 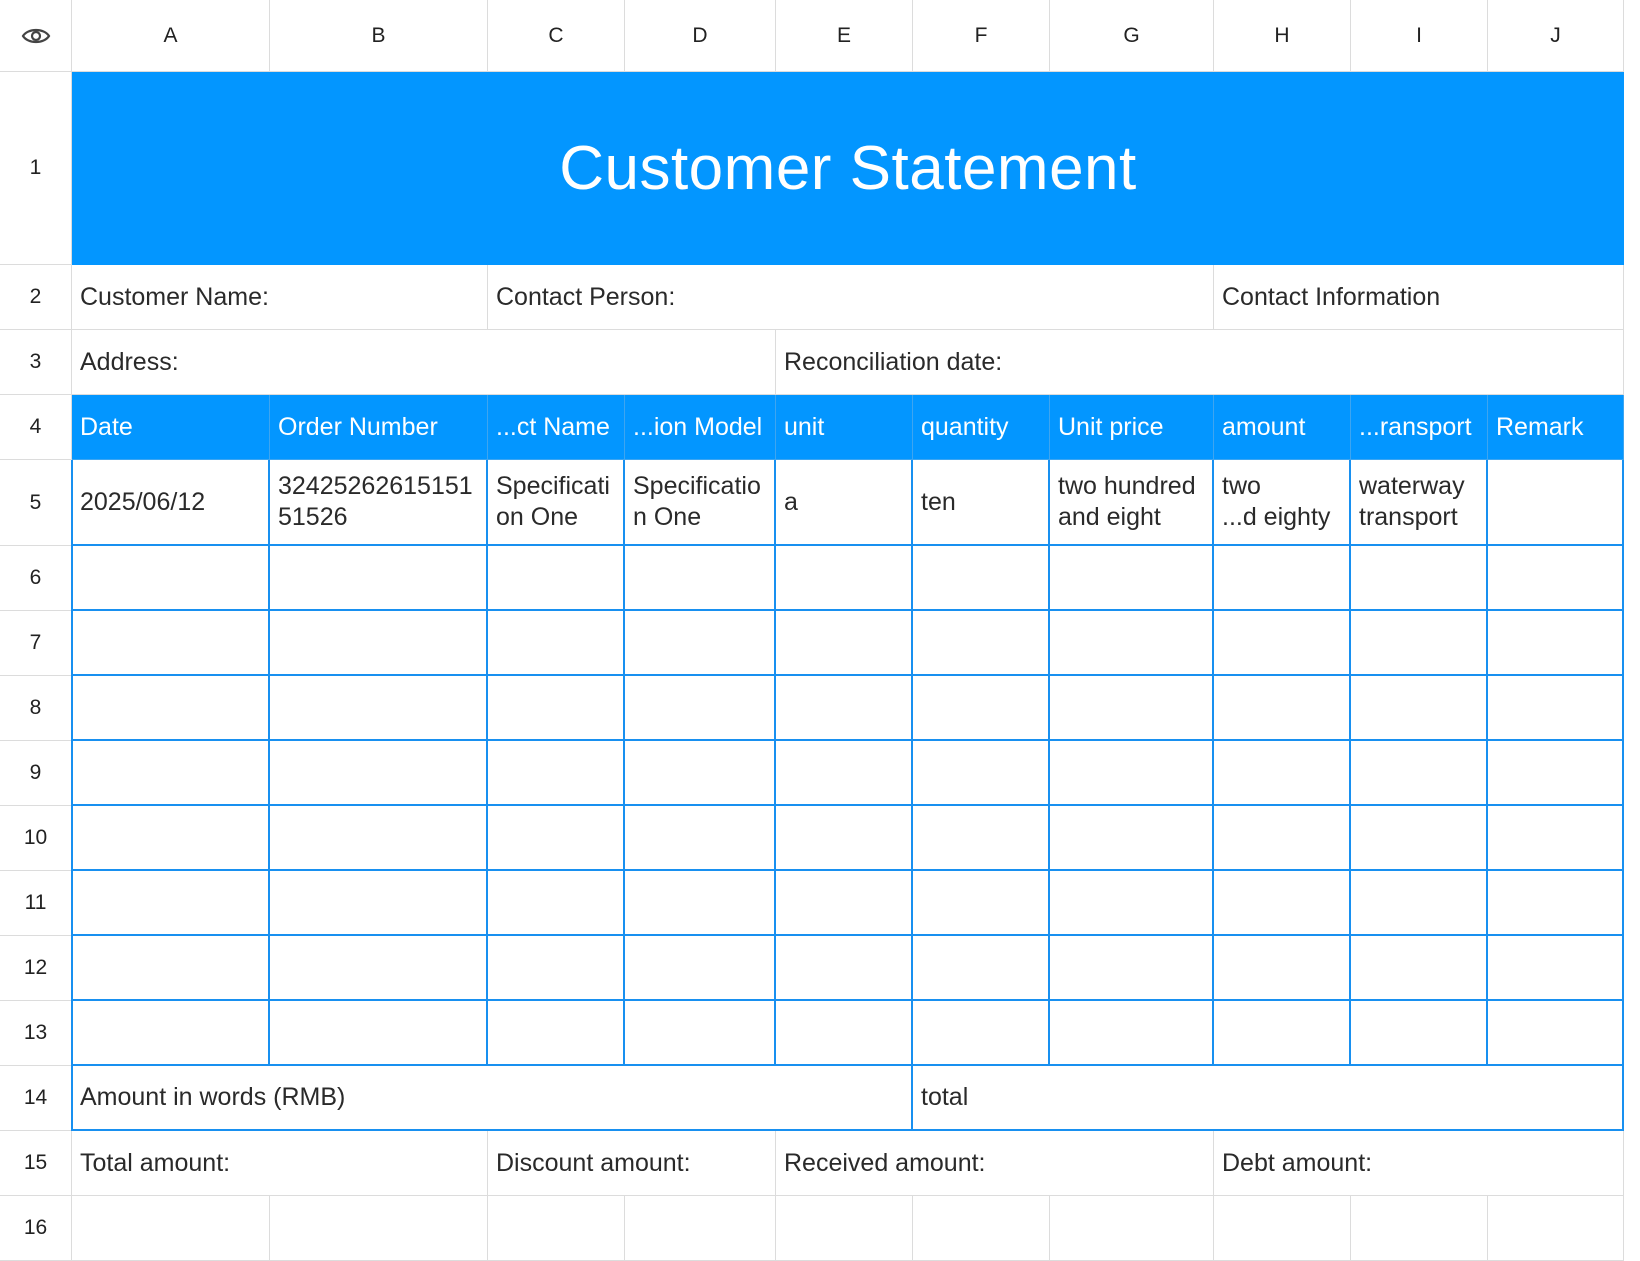 What do you see at coordinates (851, 297) in the screenshot?
I see `contact-person-cell: Contact Person:` at bounding box center [851, 297].